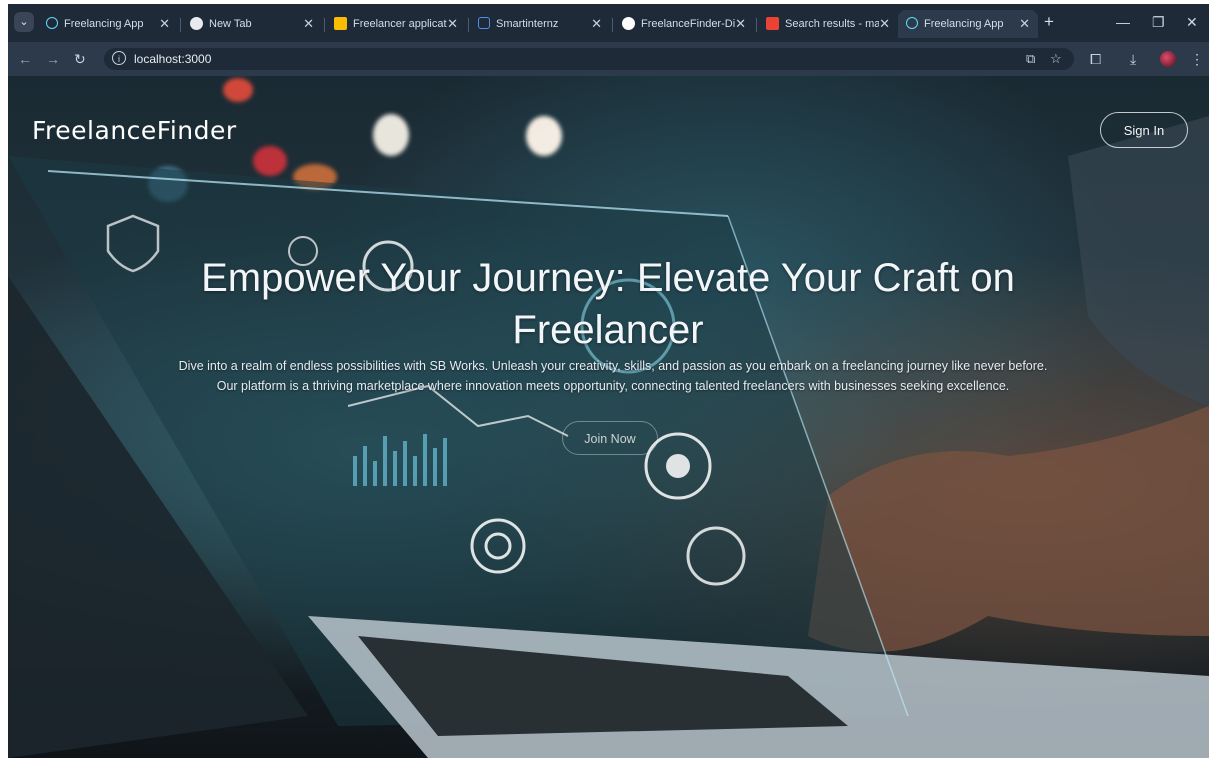 This screenshot has width=1209, height=758. What do you see at coordinates (628, 23) in the screenshot?
I see `github-icon` at bounding box center [628, 23].